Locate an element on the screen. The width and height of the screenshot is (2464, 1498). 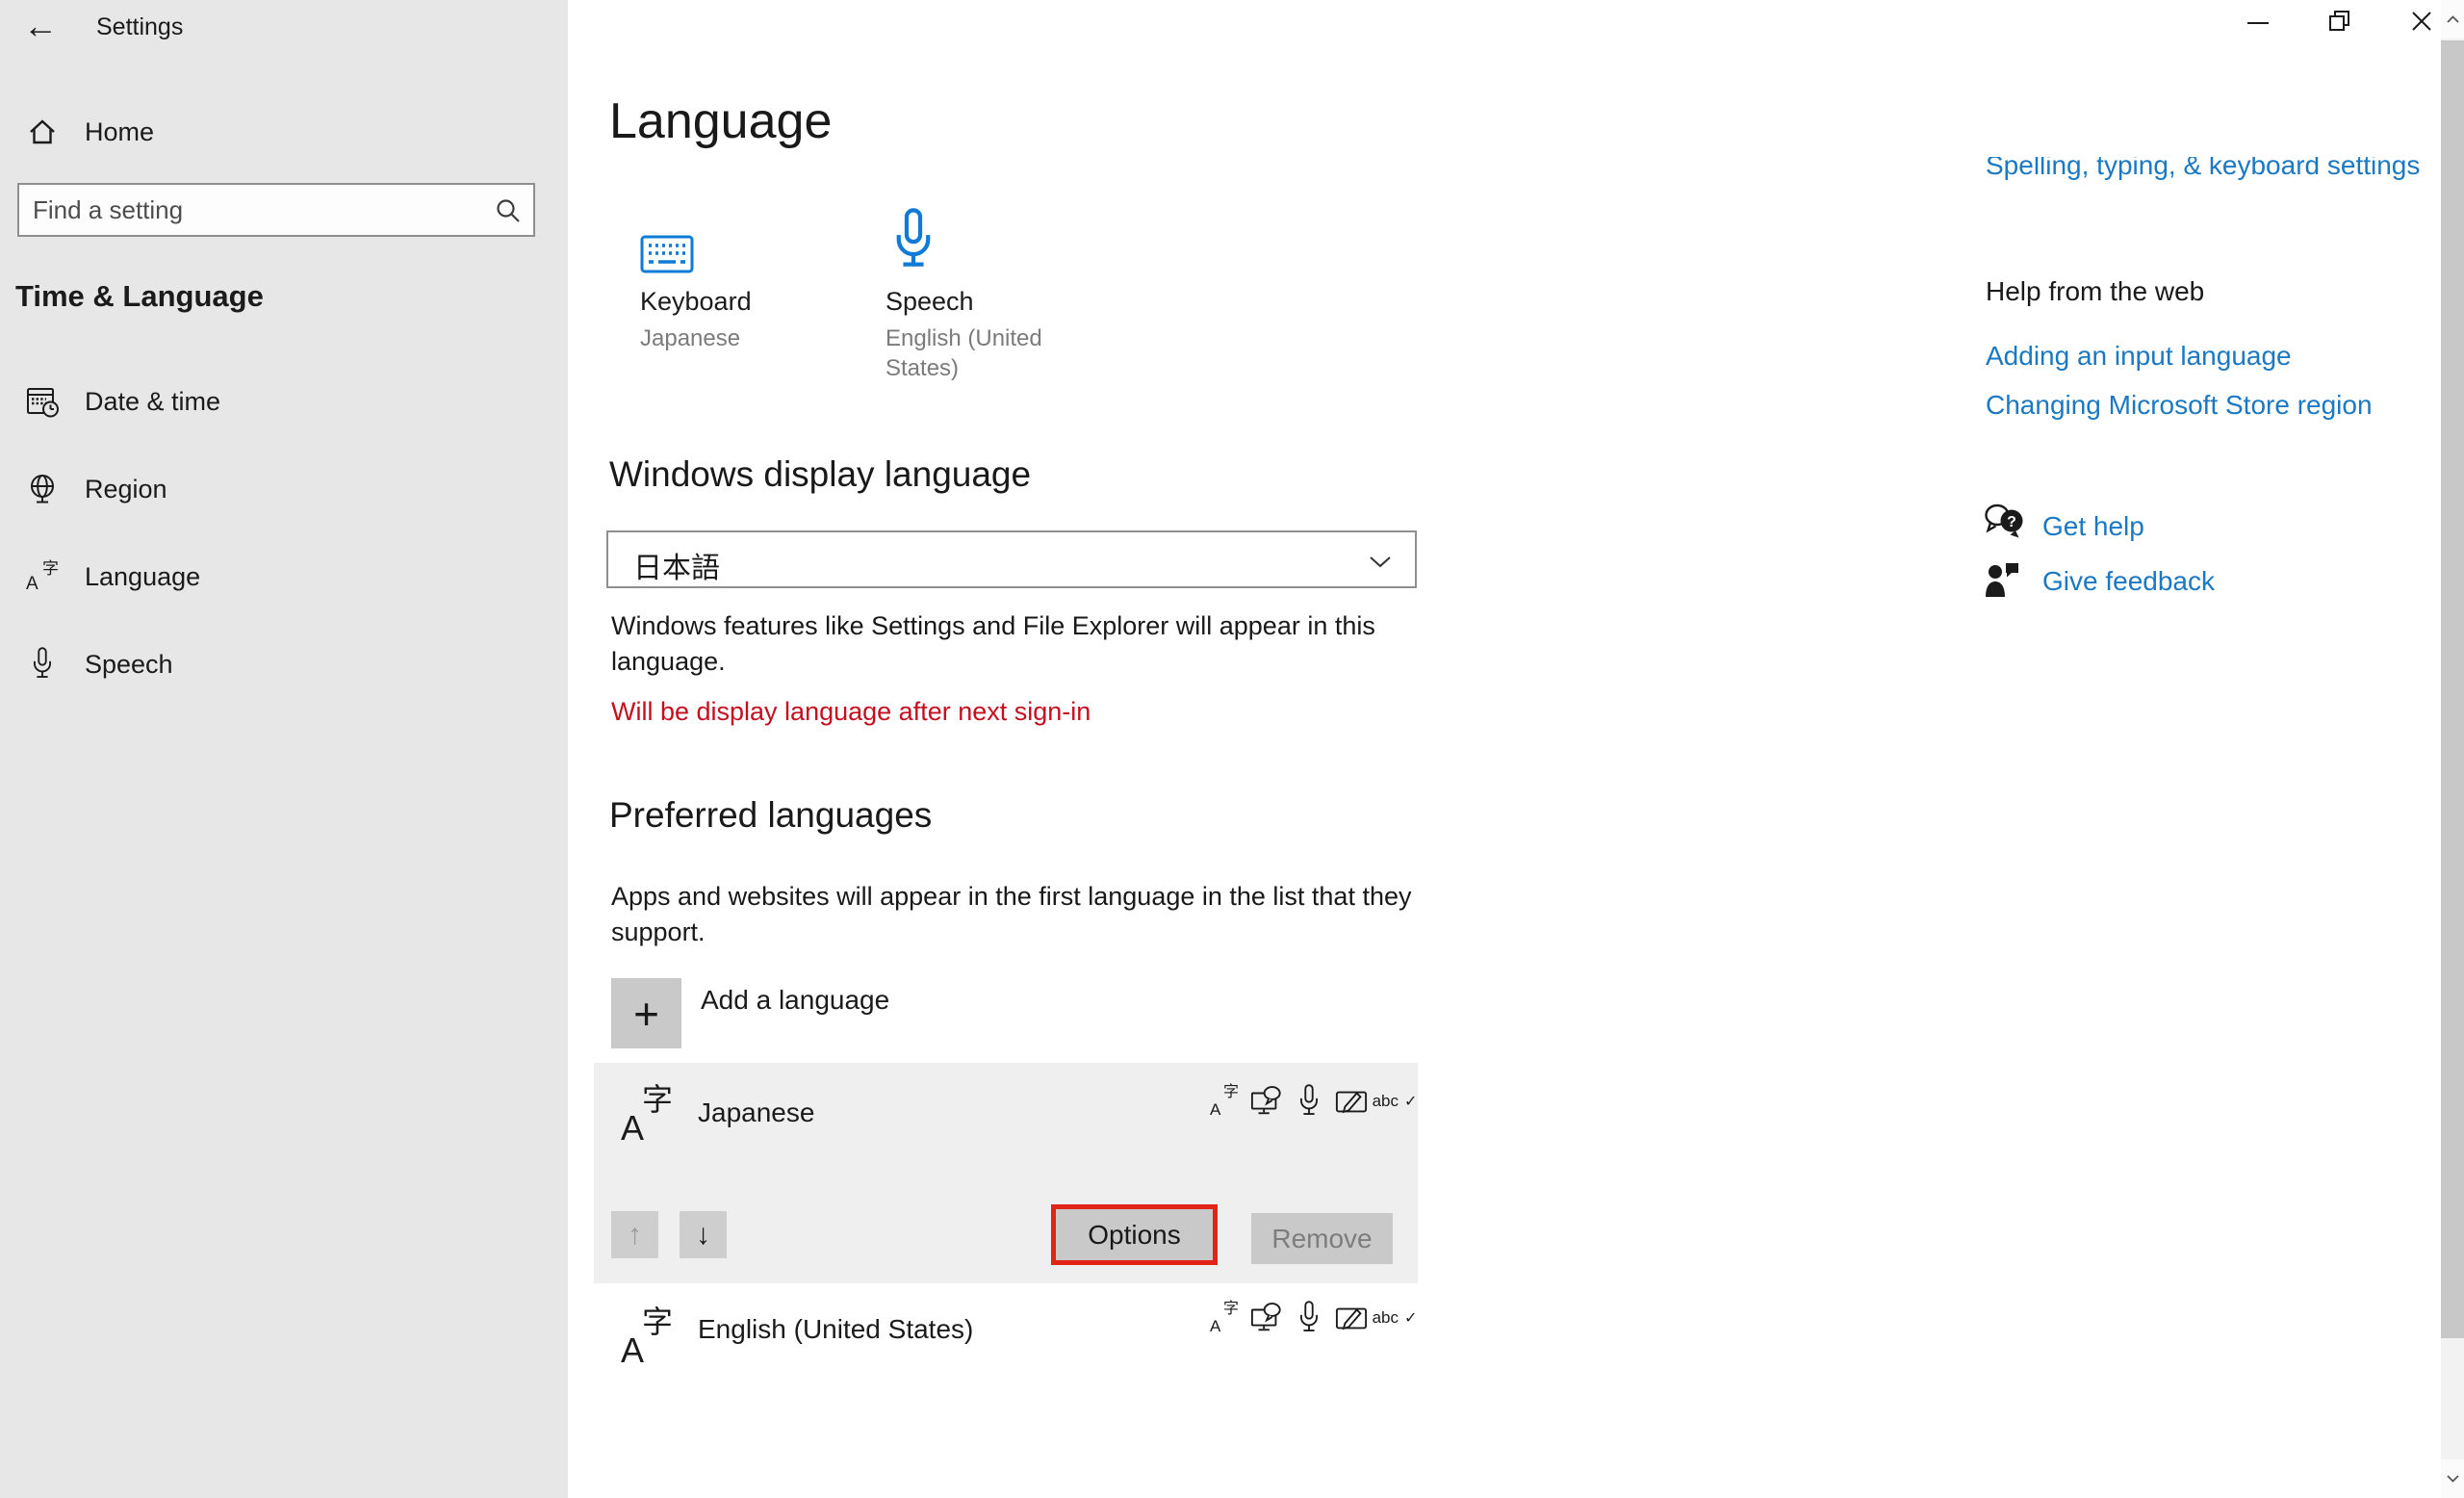
tile-keyboard: Keyboard Japanese is located at coordinates (752, 289).